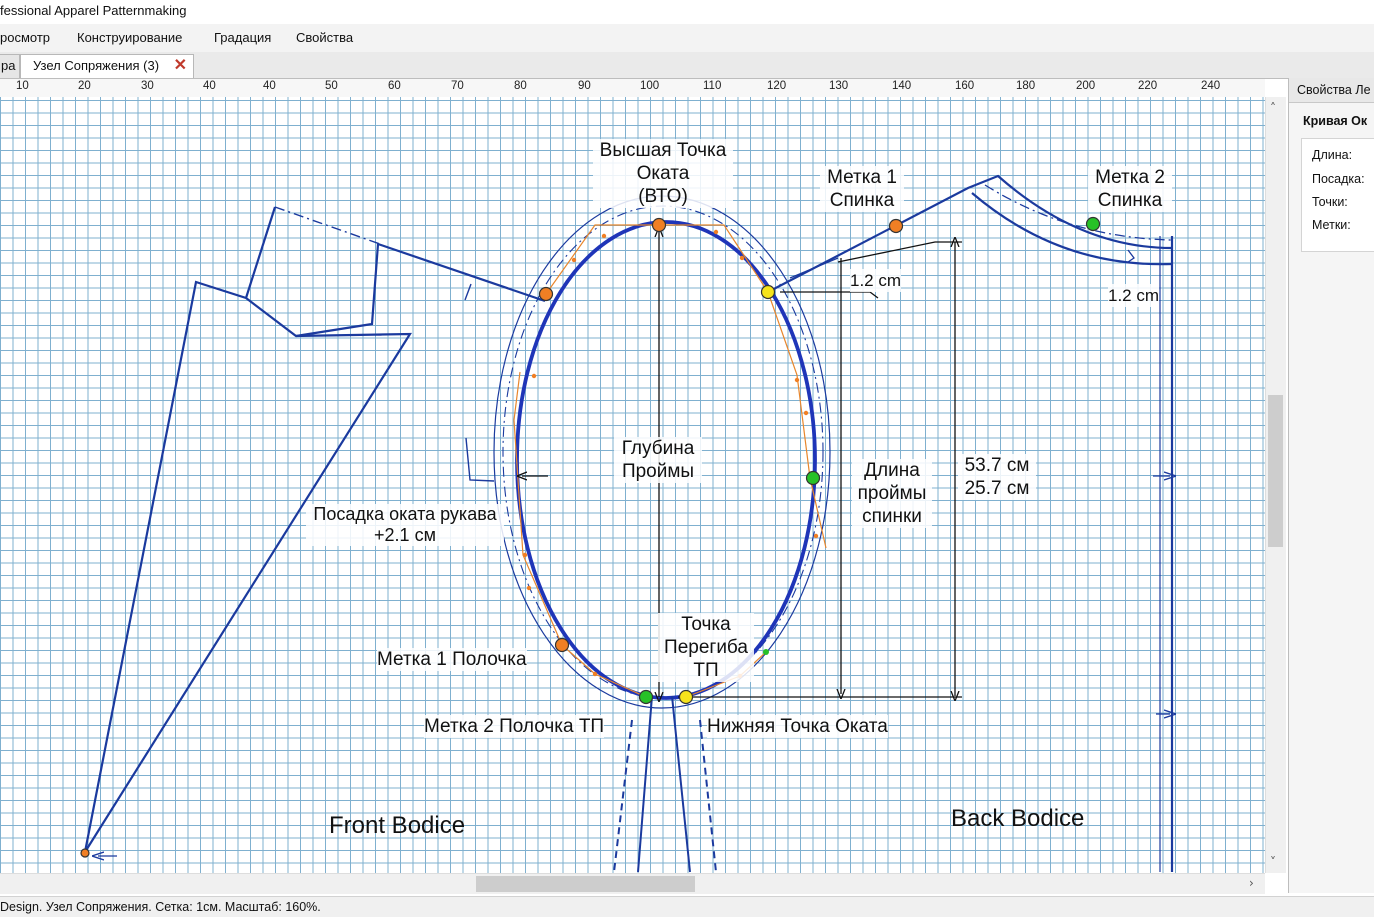 Image resolution: width=1374 pixels, height=917 pixels. Describe the element at coordinates (862, 189) in the screenshot. I see `label-mark1-back: Метка 1 Спинка` at that location.